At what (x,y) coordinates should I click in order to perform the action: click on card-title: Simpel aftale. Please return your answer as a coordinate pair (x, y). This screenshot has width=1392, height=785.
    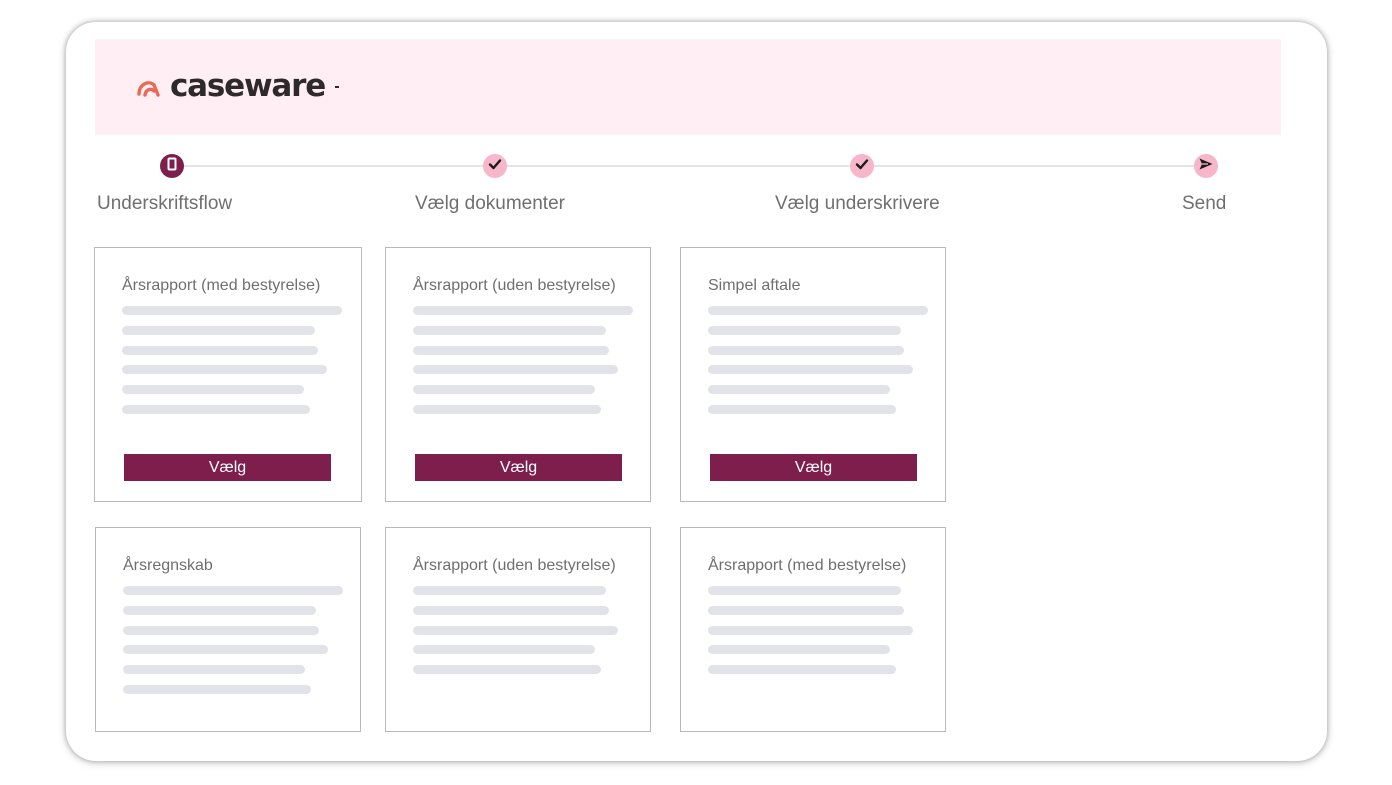
    Looking at the image, I should click on (754, 285).